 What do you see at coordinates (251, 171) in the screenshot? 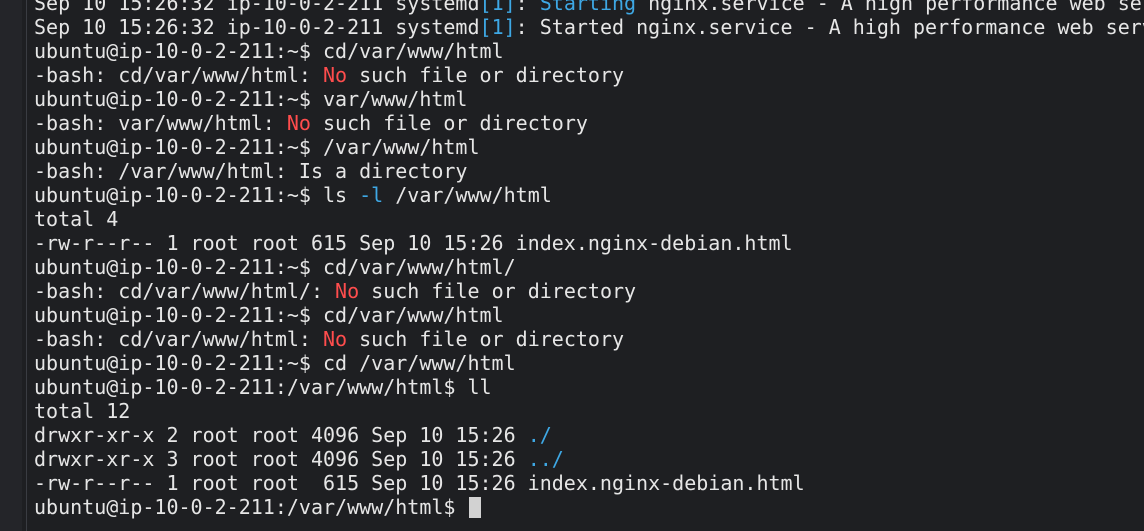
I see `line-text: -bash: /var/www/html: Is a directory` at bounding box center [251, 171].